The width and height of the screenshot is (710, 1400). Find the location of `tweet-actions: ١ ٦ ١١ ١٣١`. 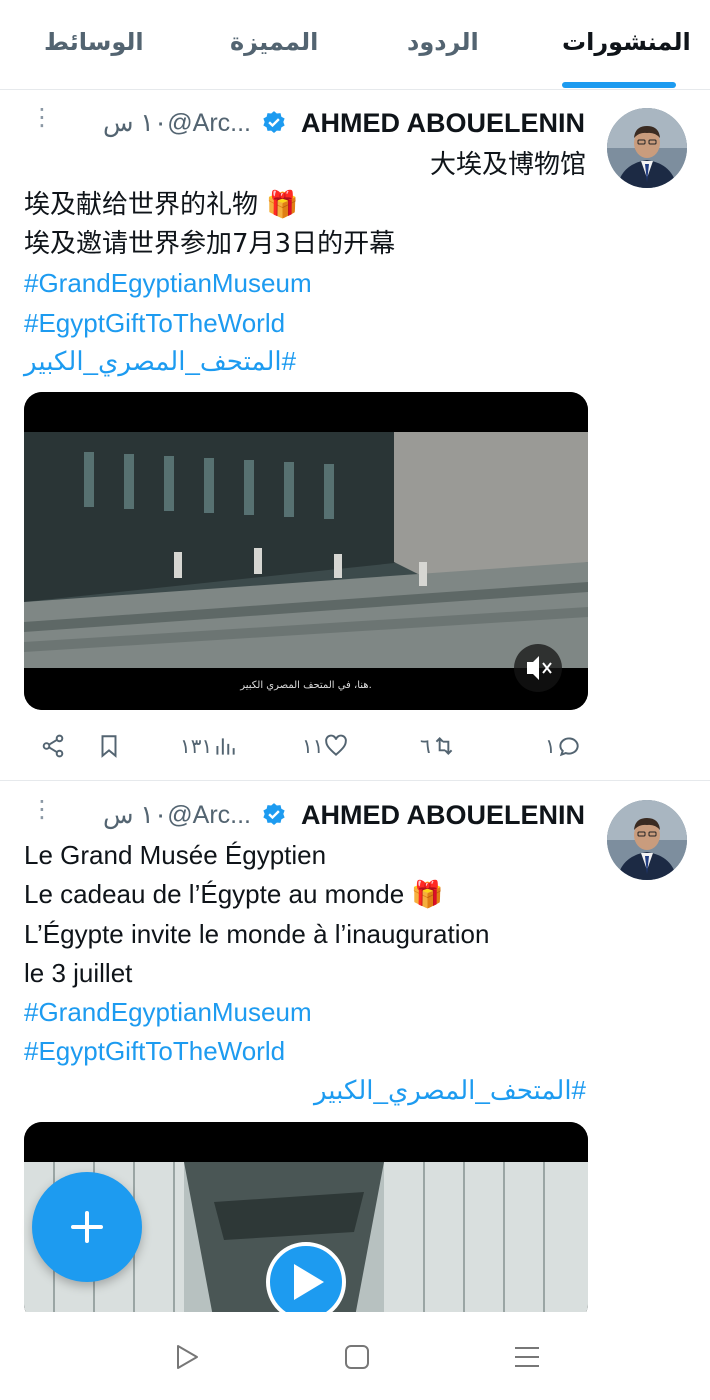

tweet-actions: ١ ٦ ١١ ١٣١ is located at coordinates (355, 746).